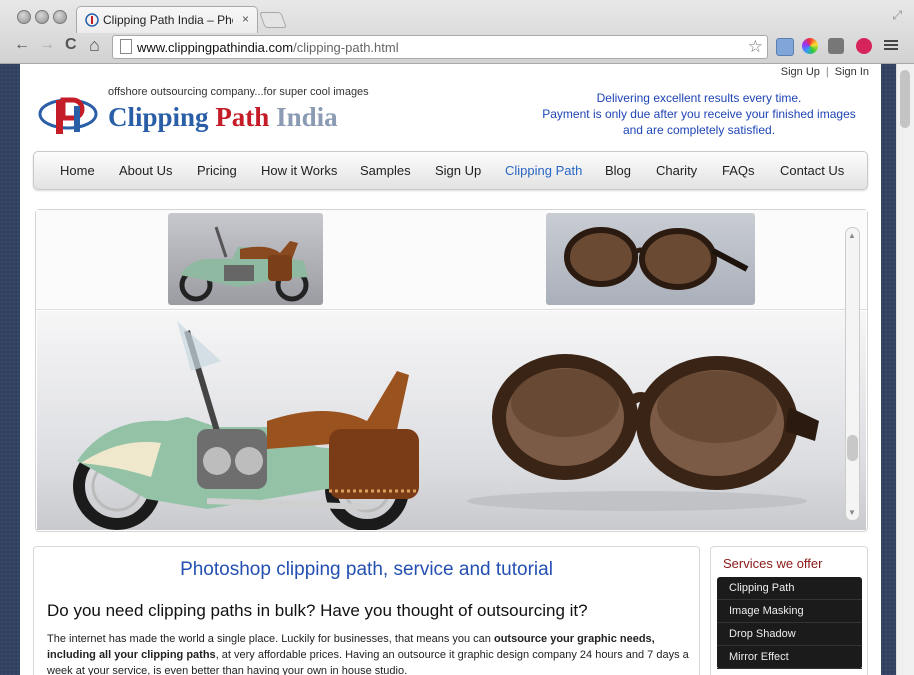 The width and height of the screenshot is (914, 675). I want to click on motorcycle-thumbnail, so click(245, 259).